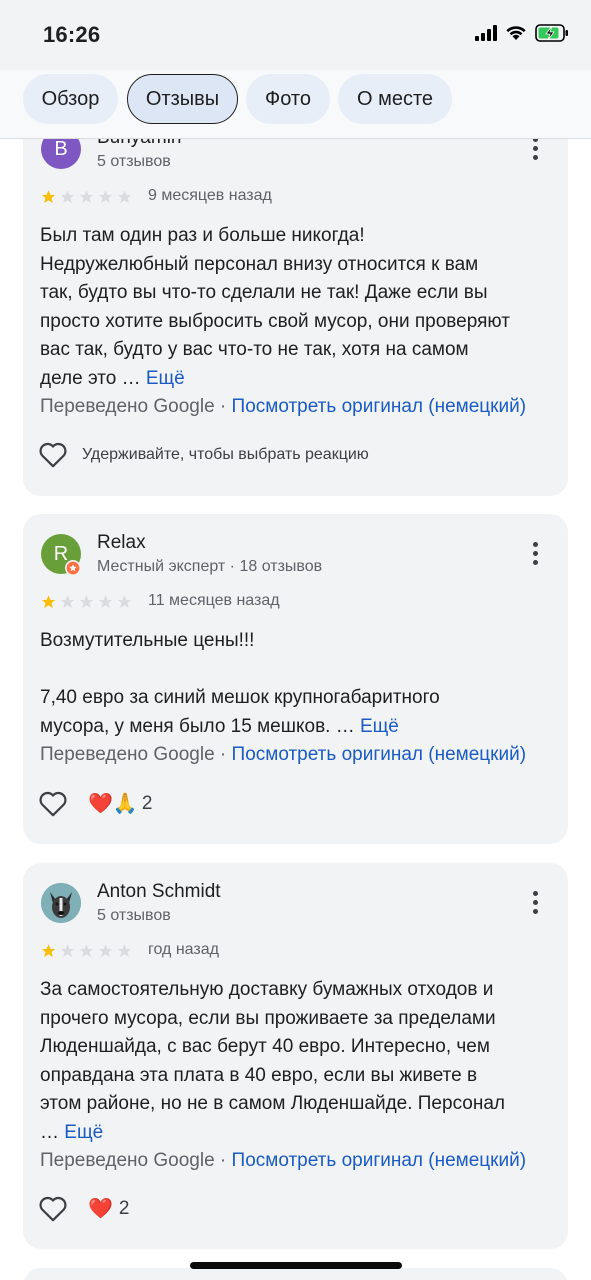 The height and width of the screenshot is (1280, 591). I want to click on review-date: 9 месяцев назад, so click(210, 195).